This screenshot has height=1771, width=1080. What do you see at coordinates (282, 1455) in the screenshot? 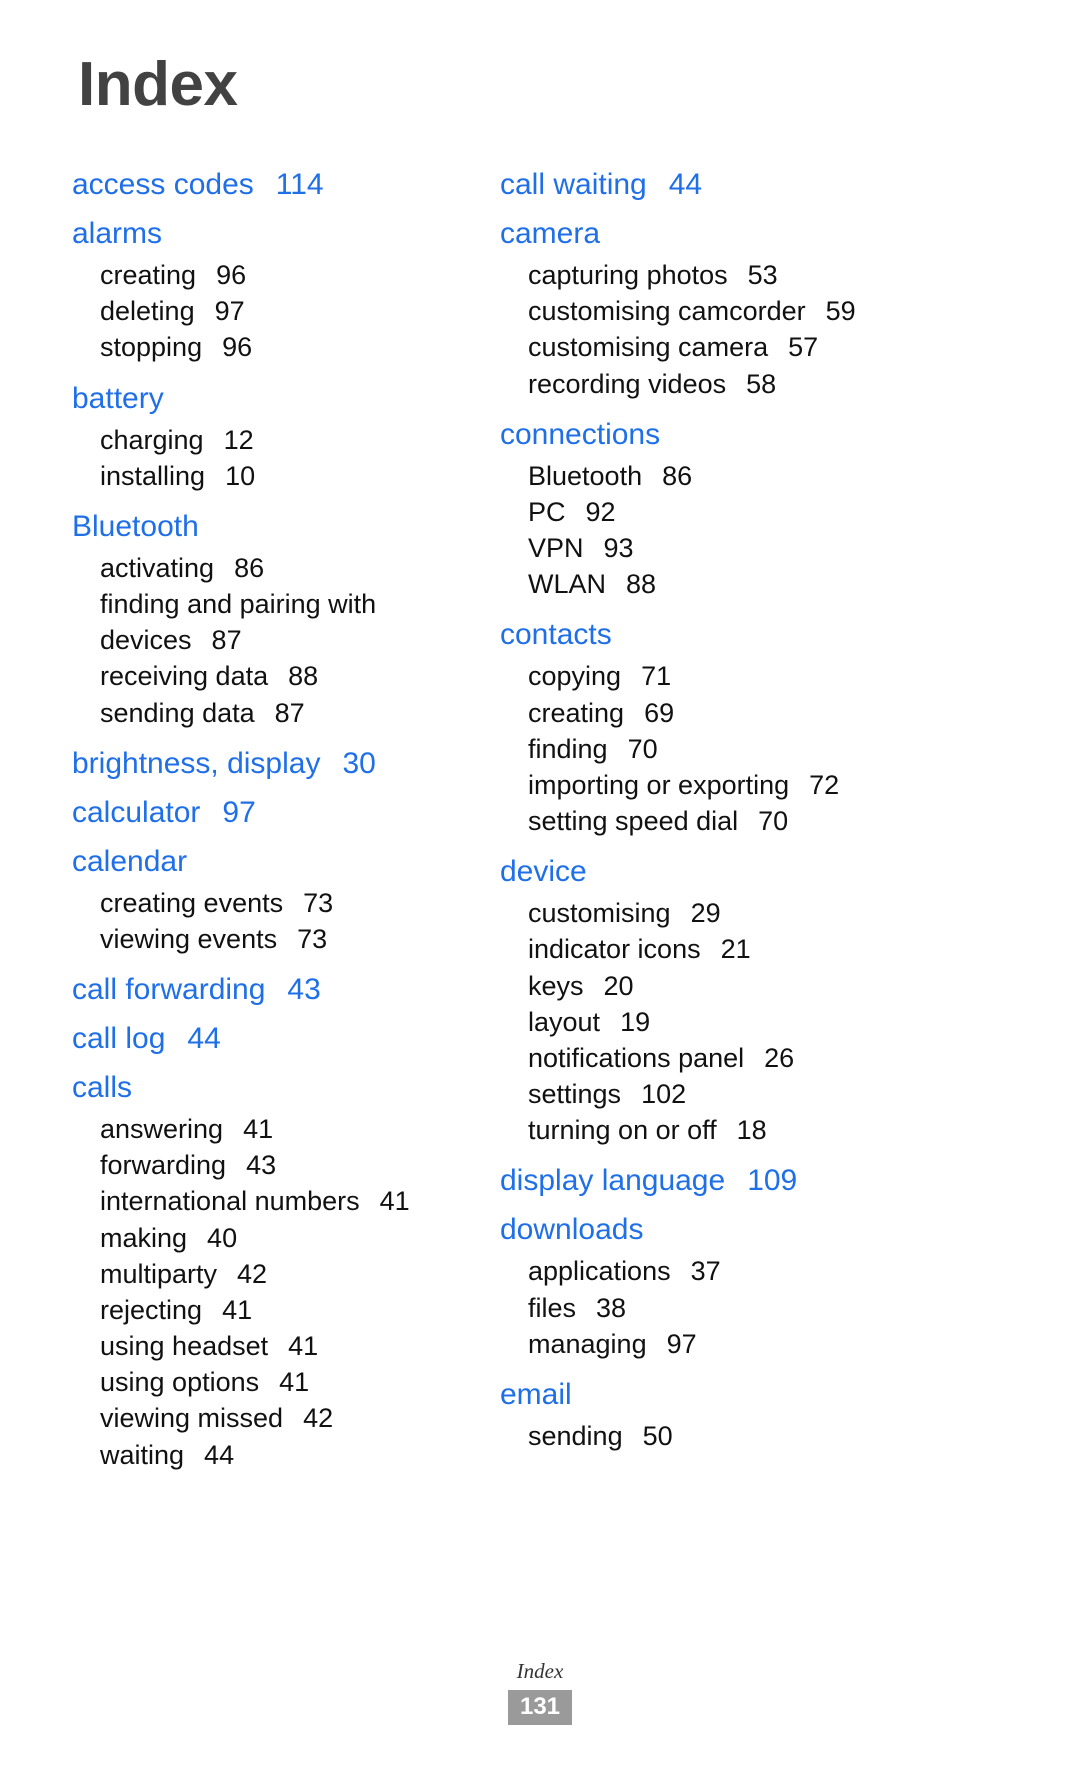
I see `index-subentry: waiting 44` at bounding box center [282, 1455].